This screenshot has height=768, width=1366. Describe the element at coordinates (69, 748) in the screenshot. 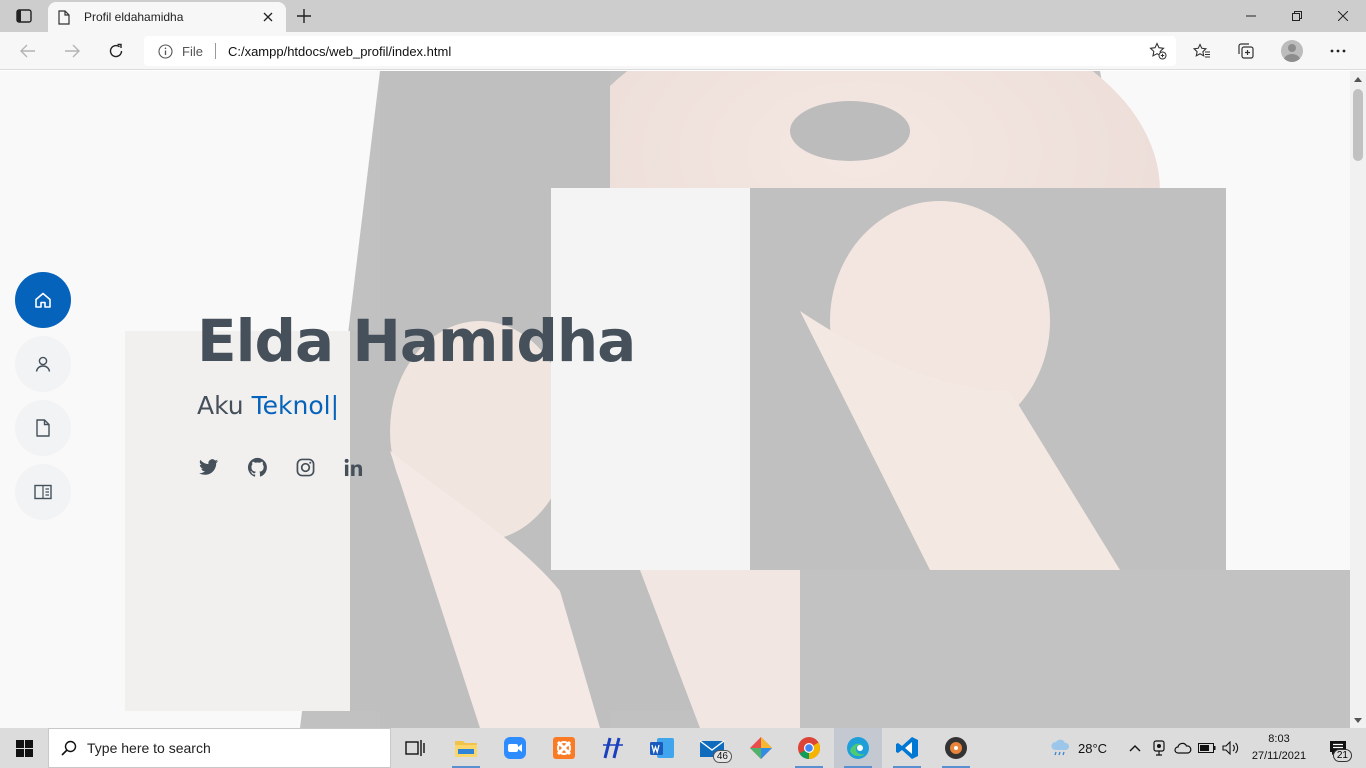

I see `search-icon` at that location.